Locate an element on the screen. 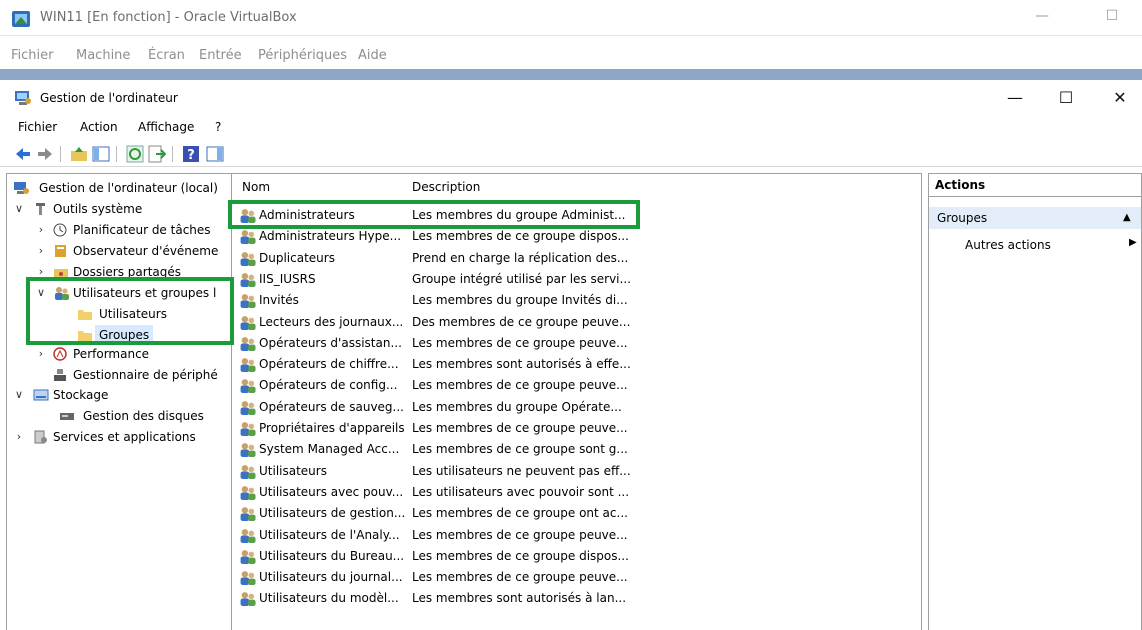 The image size is (1142, 630). refresh-icon is located at coordinates (135, 154).